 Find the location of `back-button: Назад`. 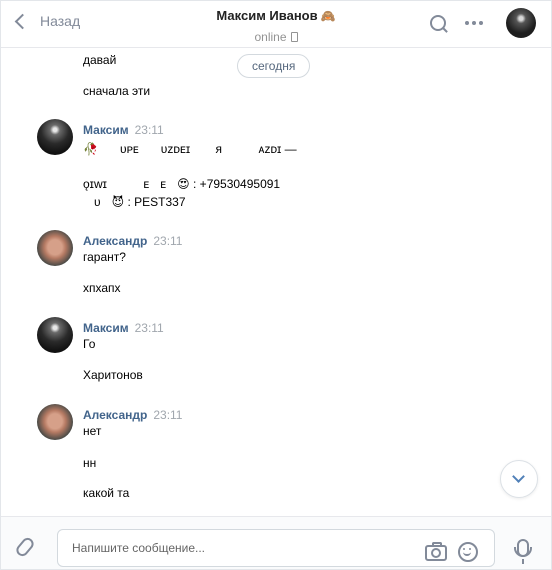

back-button: Назад is located at coordinates (46, 21).